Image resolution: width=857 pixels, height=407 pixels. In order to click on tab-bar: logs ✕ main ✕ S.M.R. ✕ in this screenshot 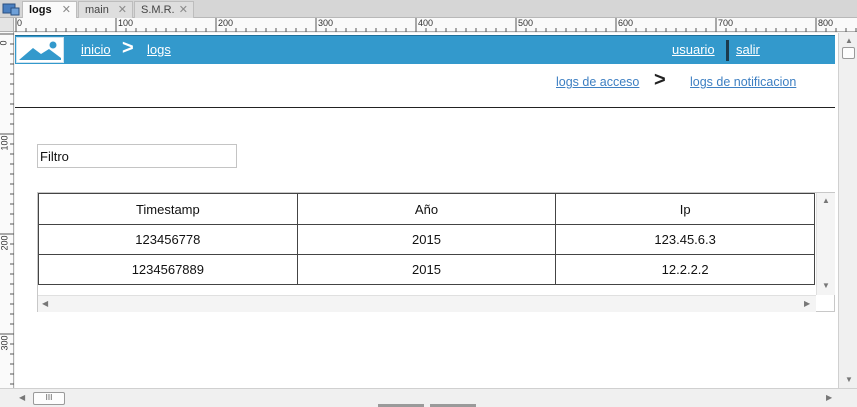, I will do `click(428, 9)`.